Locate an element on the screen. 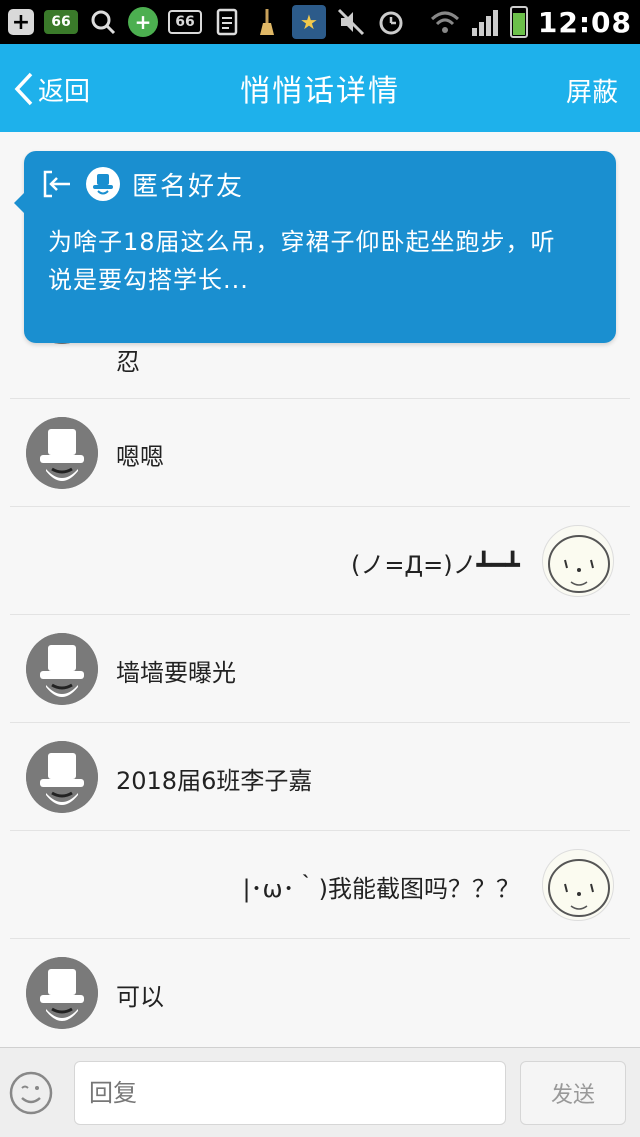  list-item: 2018届6班李子嘉 is located at coordinates (320, 777).